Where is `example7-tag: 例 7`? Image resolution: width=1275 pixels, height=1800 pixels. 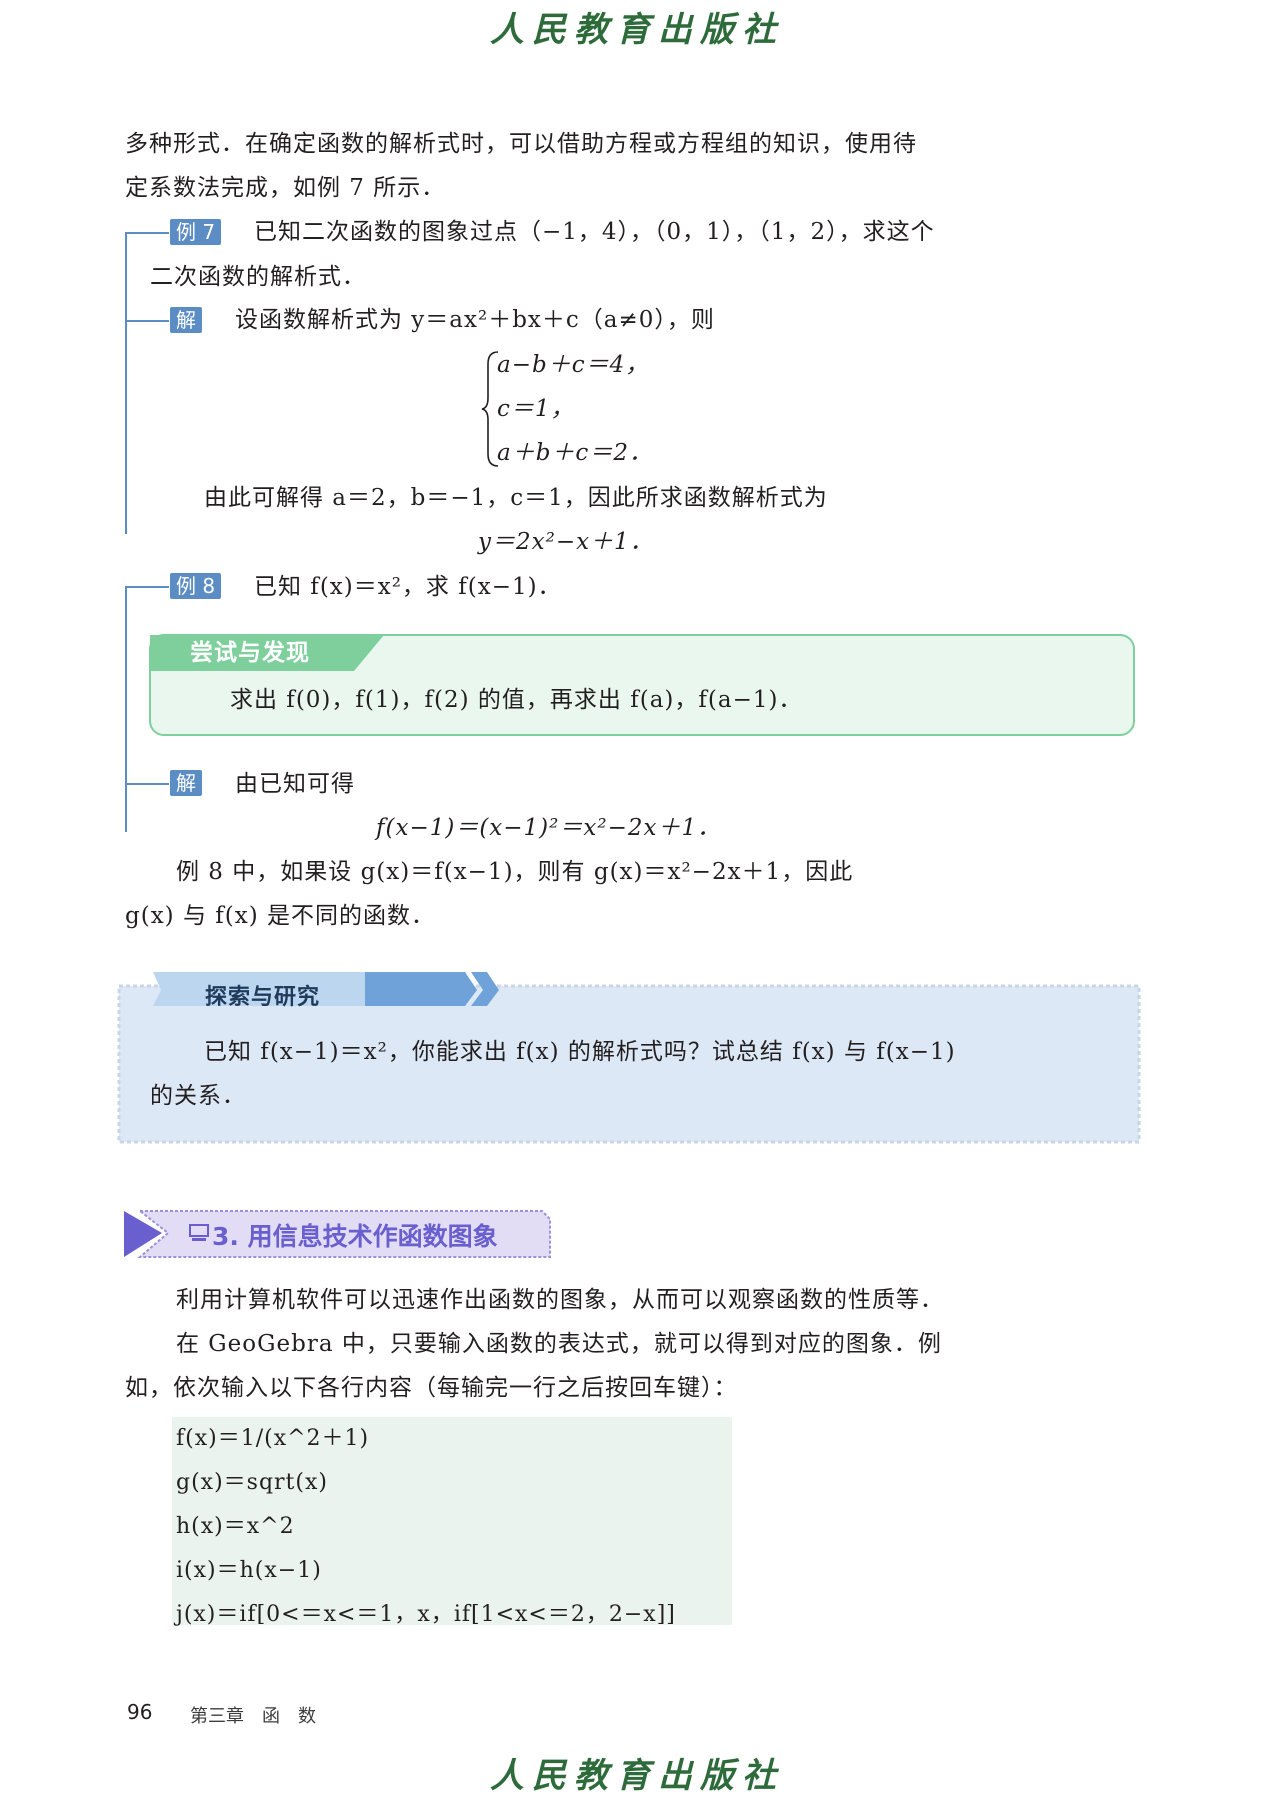
example7-tag: 例 7 is located at coordinates (196, 232).